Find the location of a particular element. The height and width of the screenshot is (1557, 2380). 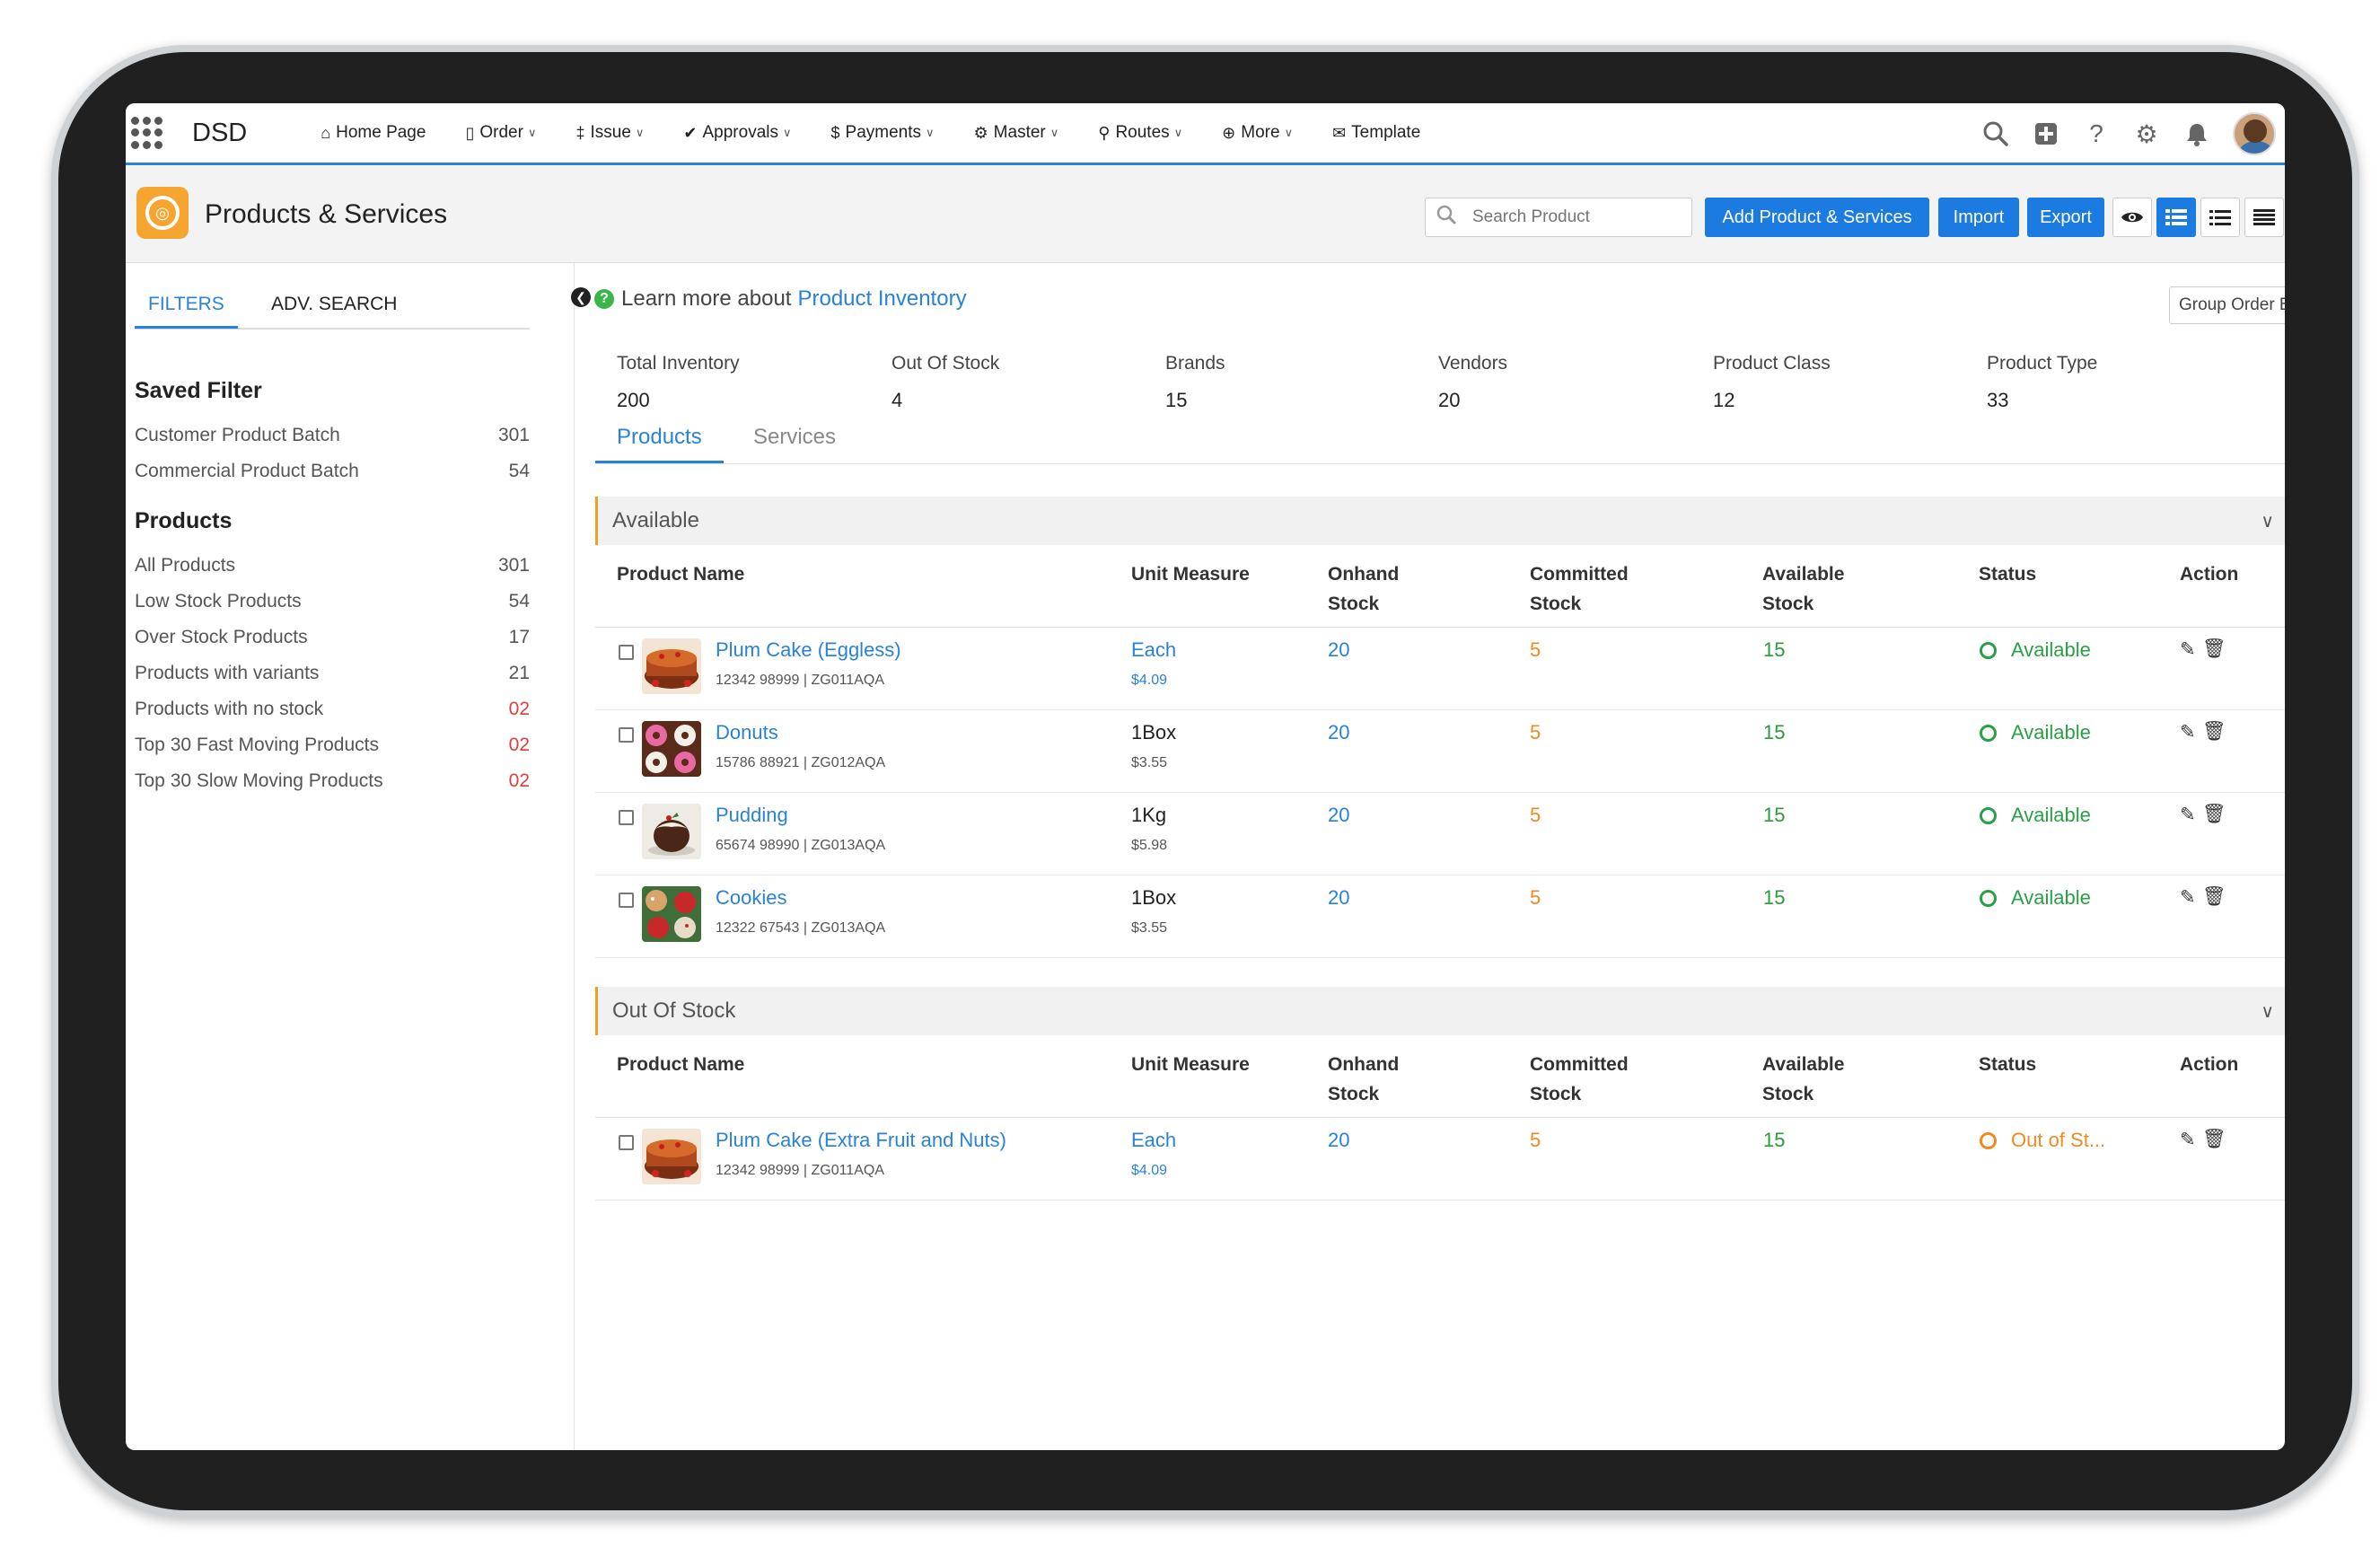

search-product-field is located at coordinates (1558, 217).